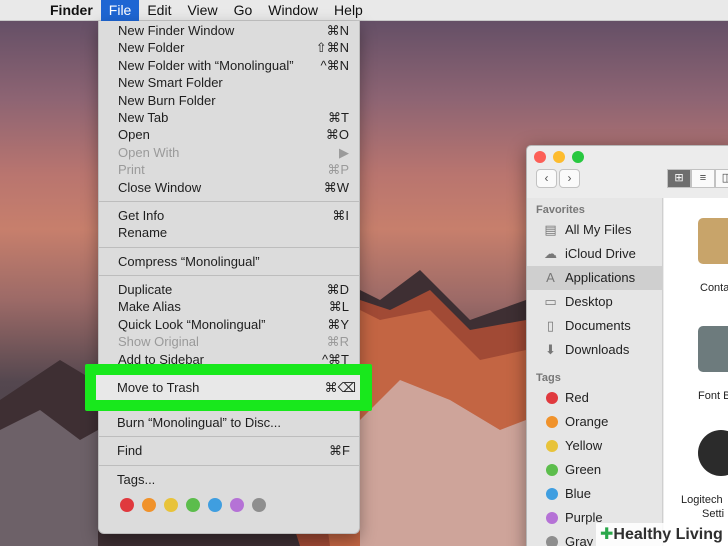 This screenshot has width=728, height=546. I want to click on menu-item: Close Window ⌘W, so click(229, 187).